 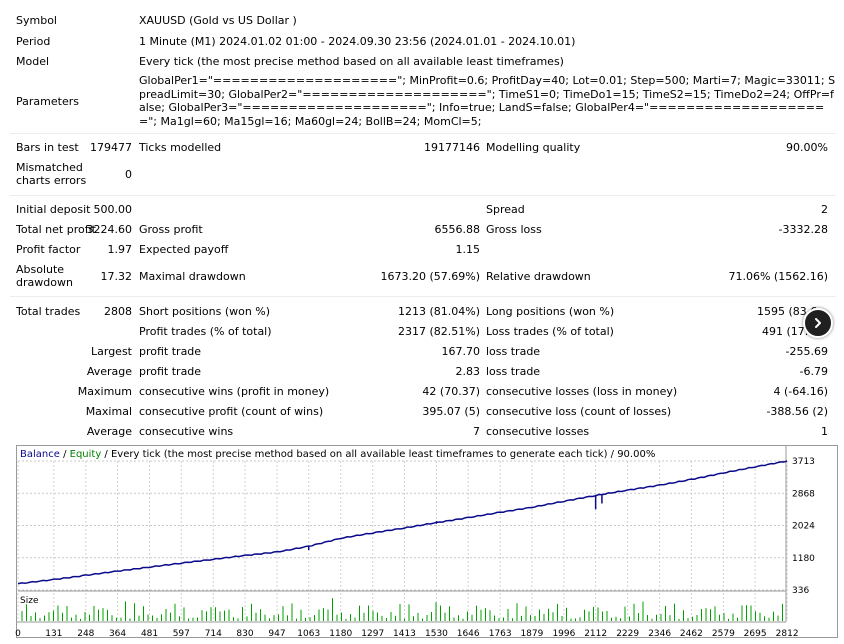 I want to click on average-loss-value: -6.79, so click(x=813, y=371).